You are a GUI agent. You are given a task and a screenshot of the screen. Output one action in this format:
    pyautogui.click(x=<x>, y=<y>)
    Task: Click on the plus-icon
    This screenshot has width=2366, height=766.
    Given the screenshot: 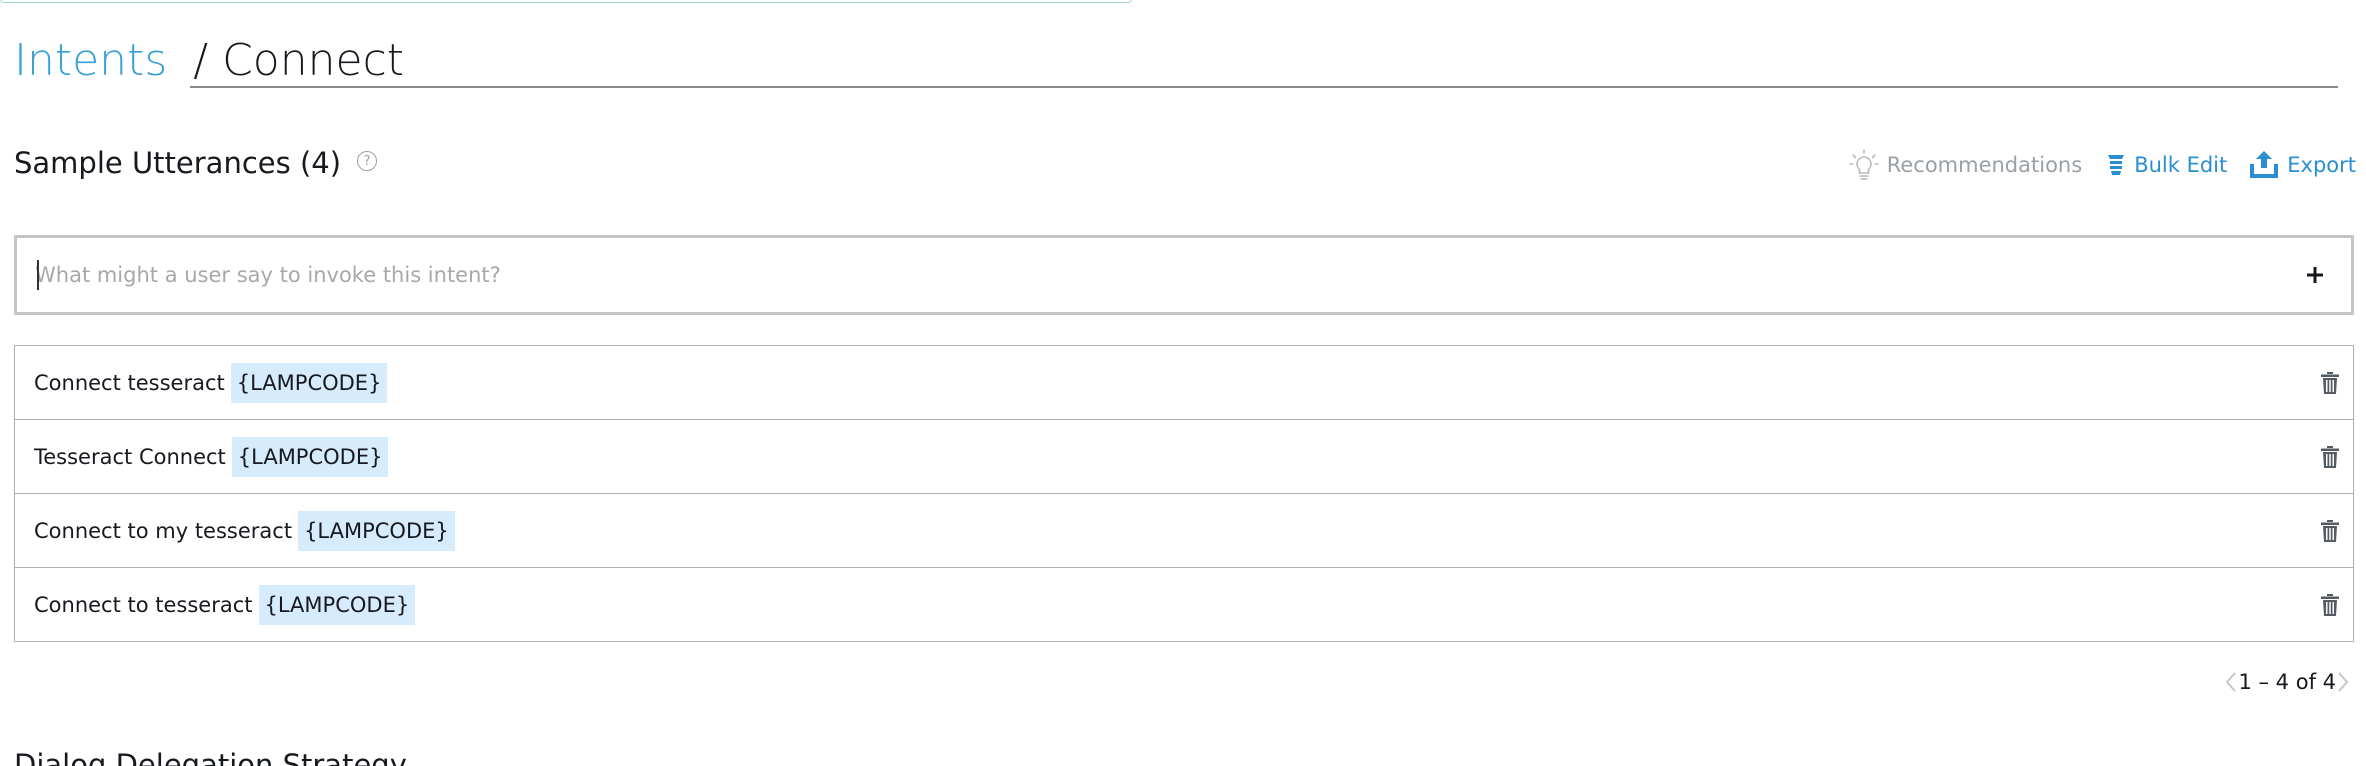 What is the action you would take?
    pyautogui.click(x=2315, y=275)
    